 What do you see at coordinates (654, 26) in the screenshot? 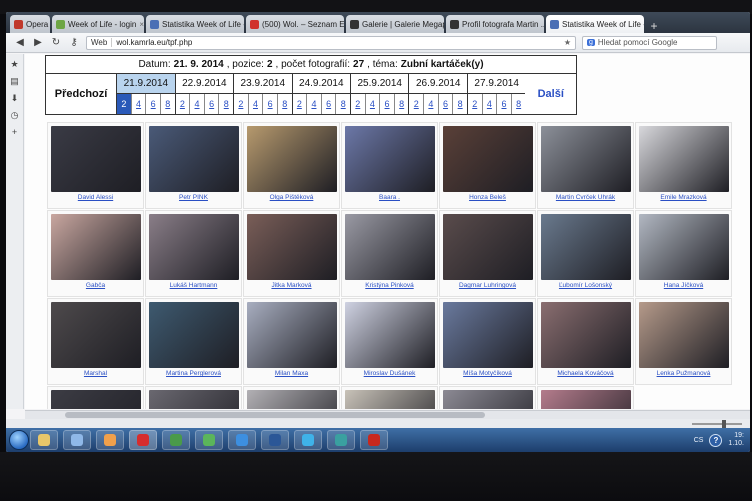
I see `new-tab-icon: +` at bounding box center [654, 26].